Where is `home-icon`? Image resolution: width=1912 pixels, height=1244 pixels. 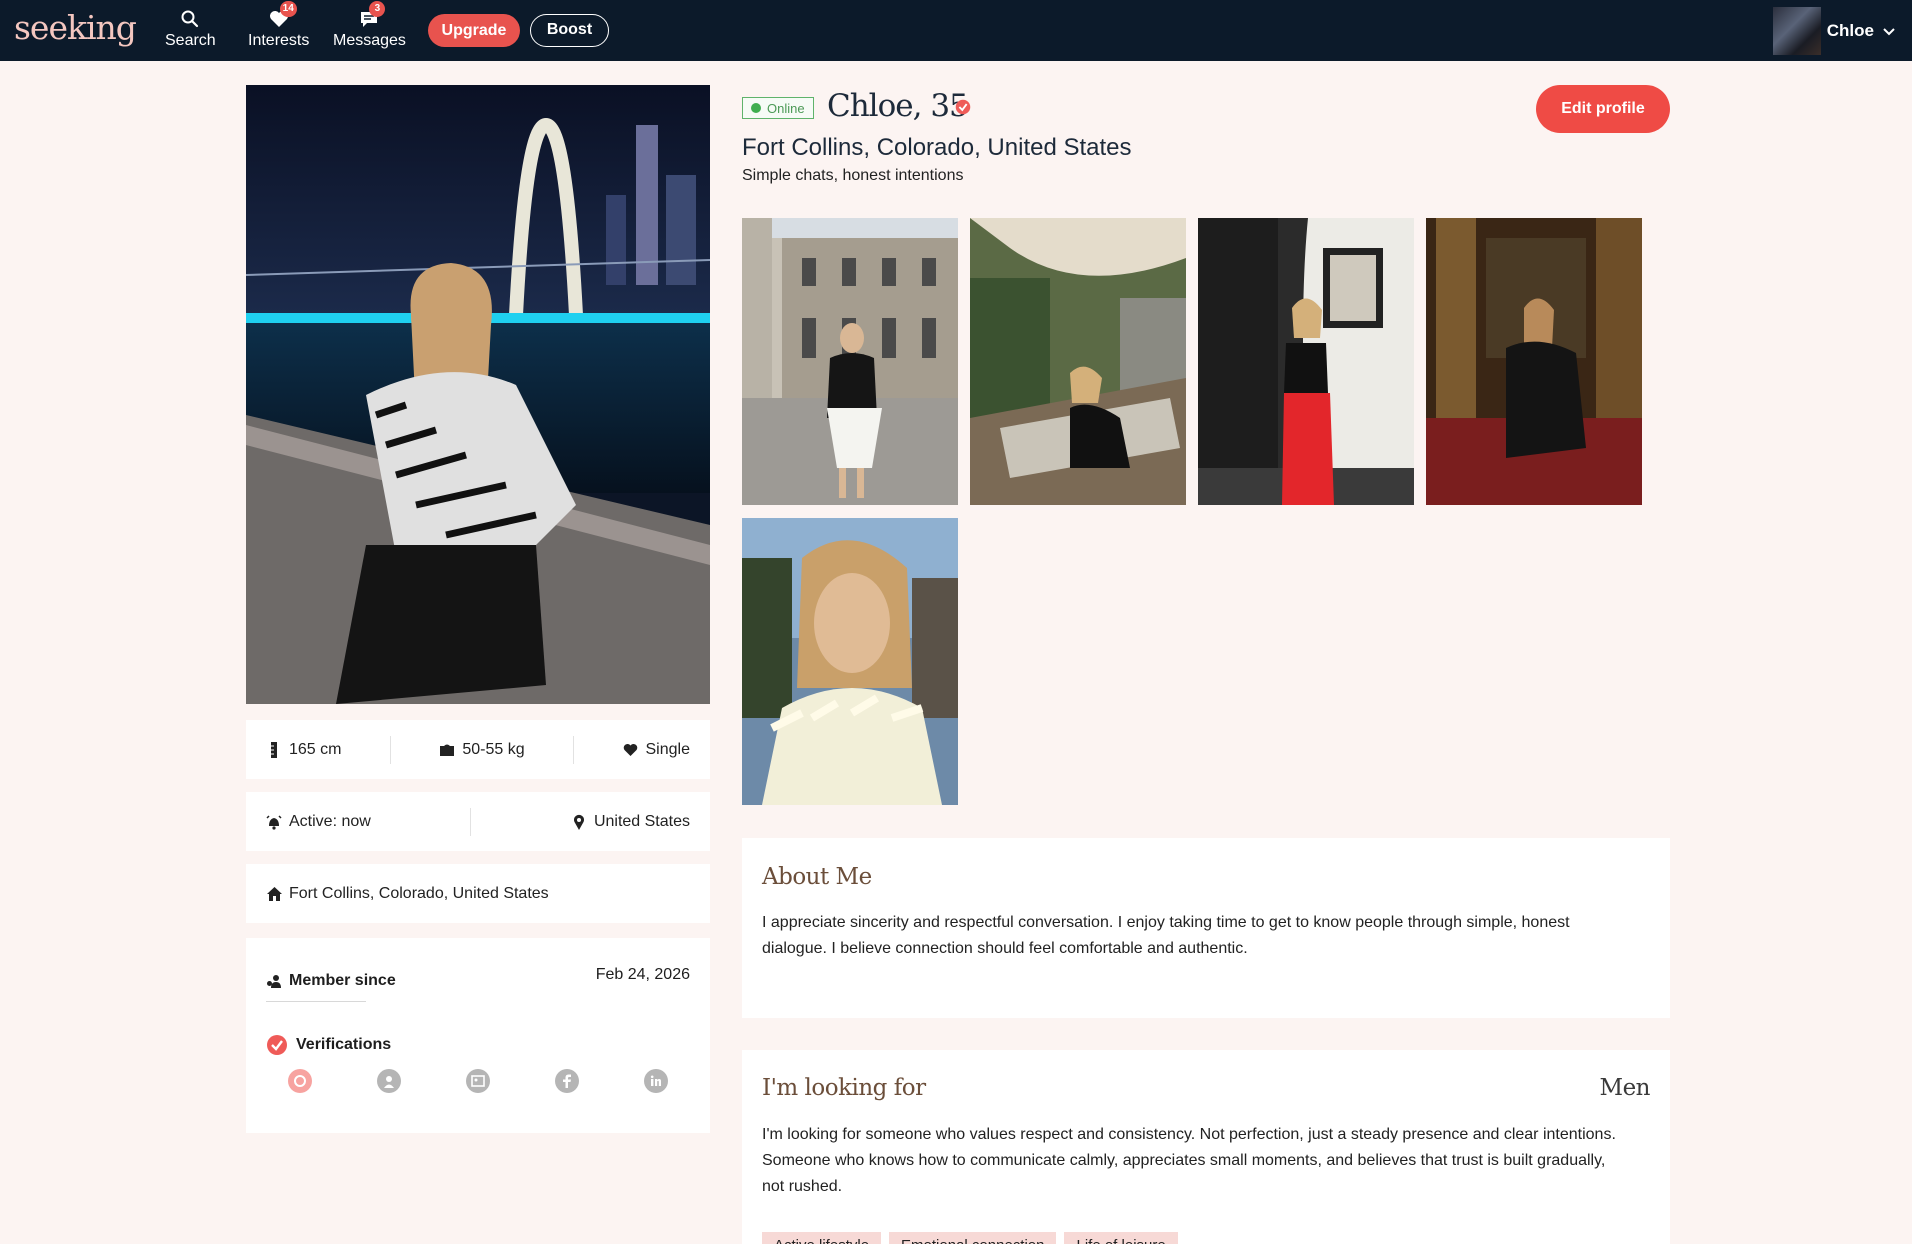 home-icon is located at coordinates (274, 894).